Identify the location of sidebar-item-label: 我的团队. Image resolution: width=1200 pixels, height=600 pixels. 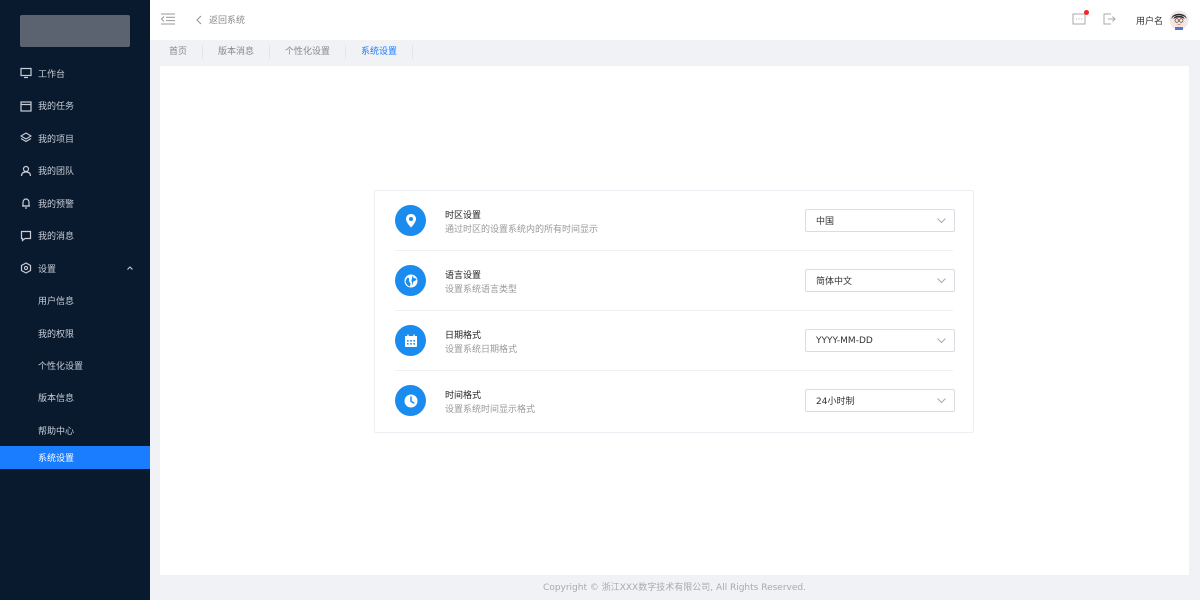
(56, 172).